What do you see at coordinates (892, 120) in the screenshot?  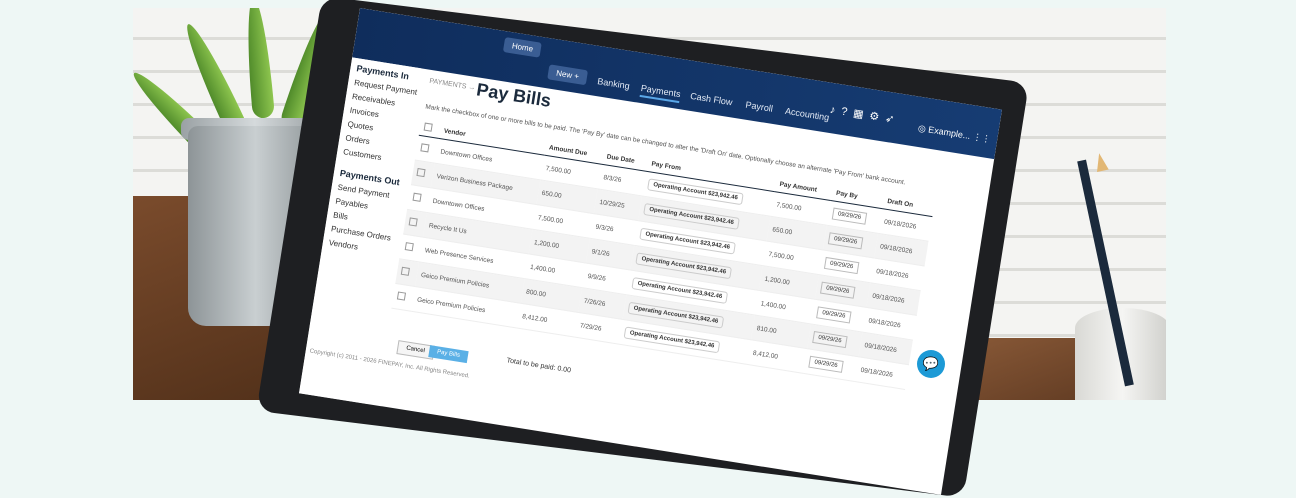 I see `rocket-icon: ➶` at bounding box center [892, 120].